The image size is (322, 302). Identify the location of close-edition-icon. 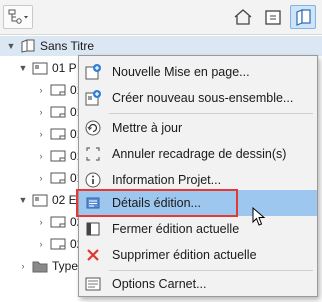
(93, 229).